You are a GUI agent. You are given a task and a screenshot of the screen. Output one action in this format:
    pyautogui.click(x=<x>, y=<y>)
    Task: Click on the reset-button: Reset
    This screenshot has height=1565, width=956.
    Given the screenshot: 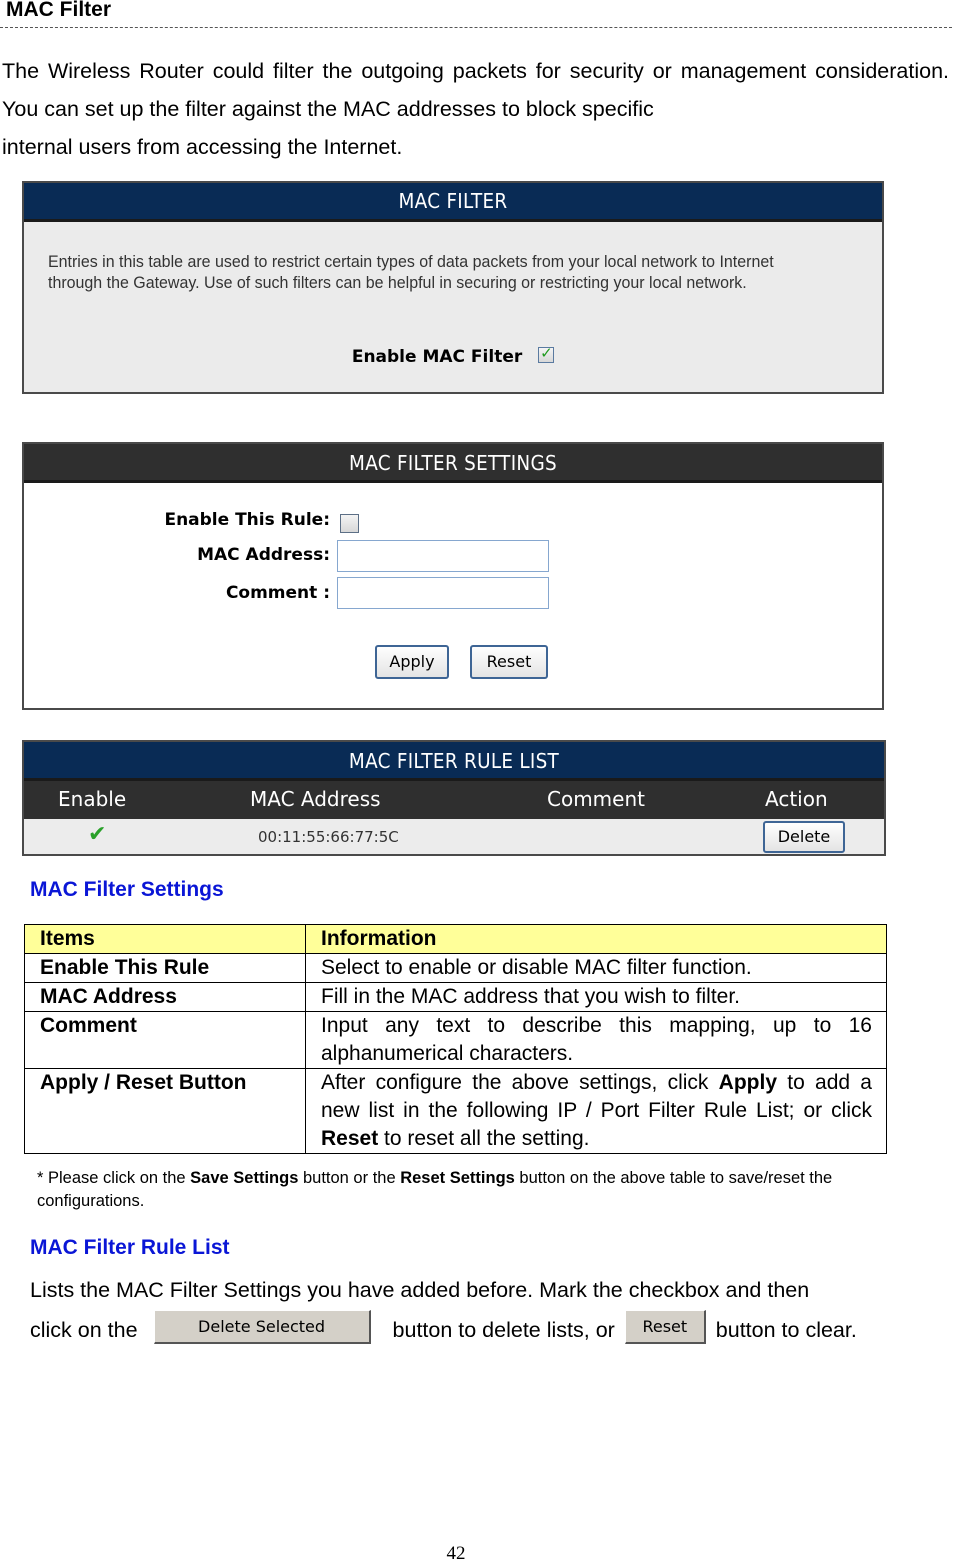 What is the action you would take?
    pyautogui.click(x=509, y=662)
    